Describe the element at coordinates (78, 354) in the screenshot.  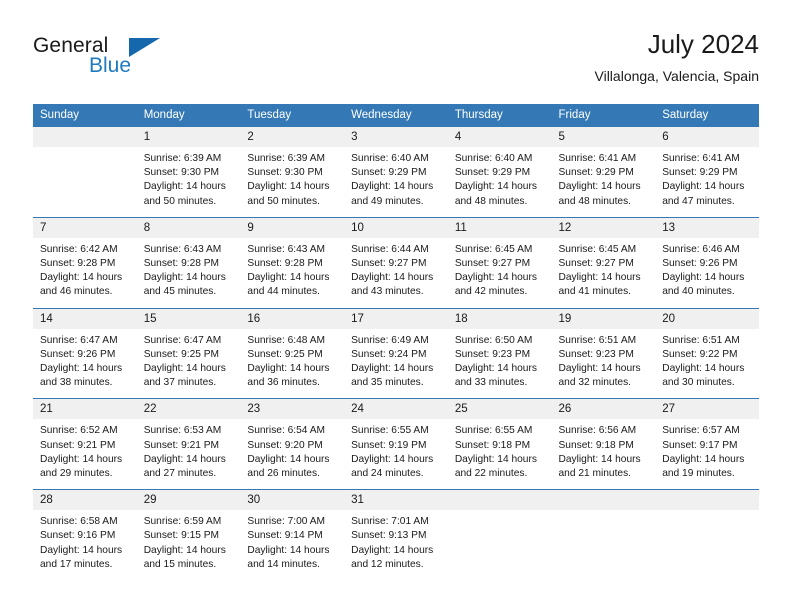
I see `sunset-text: Sunset: 9:26 PM` at that location.